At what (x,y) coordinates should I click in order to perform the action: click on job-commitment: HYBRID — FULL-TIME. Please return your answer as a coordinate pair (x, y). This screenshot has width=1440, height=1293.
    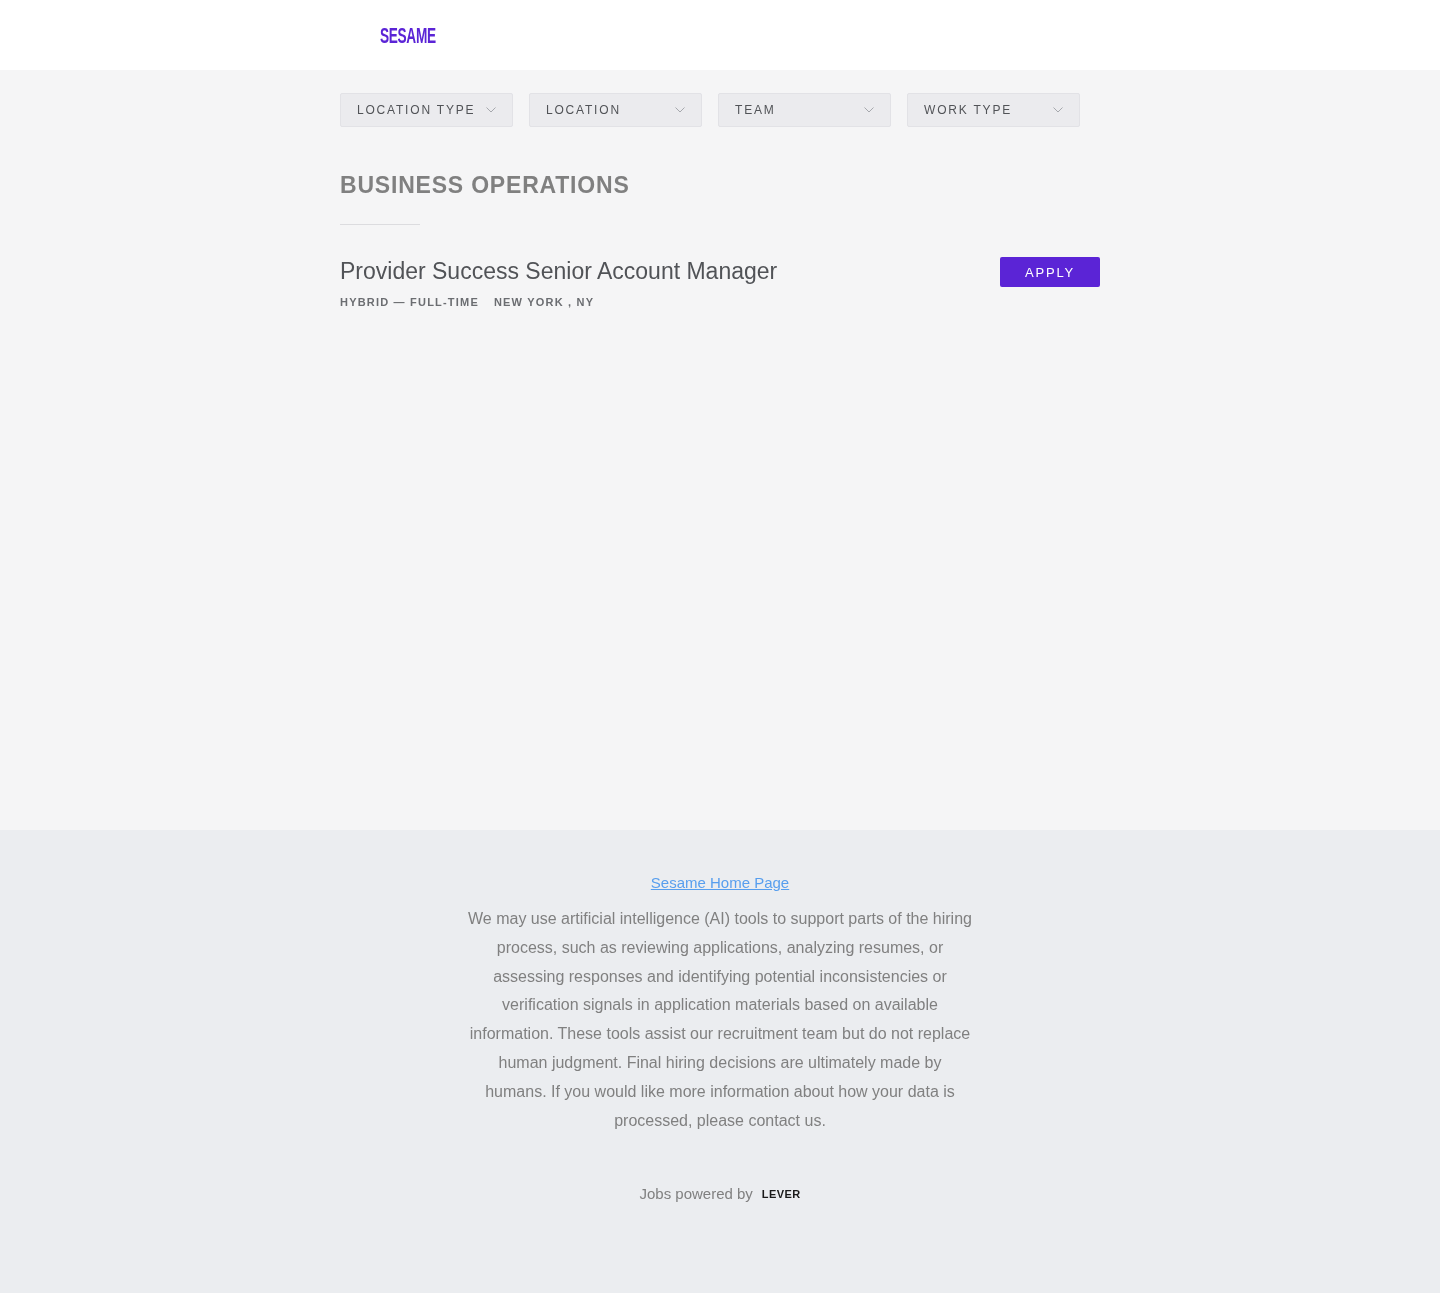
    Looking at the image, I should click on (409, 302).